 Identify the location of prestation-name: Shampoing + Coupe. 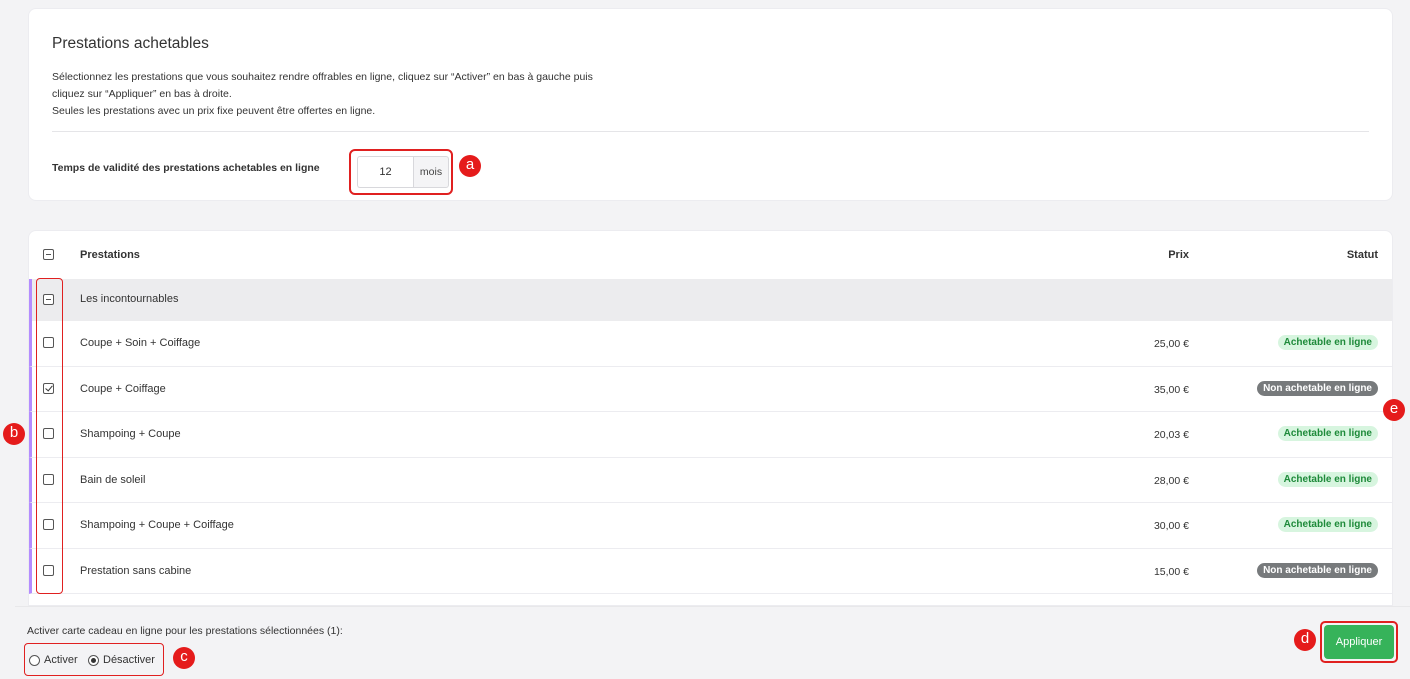
(130, 434).